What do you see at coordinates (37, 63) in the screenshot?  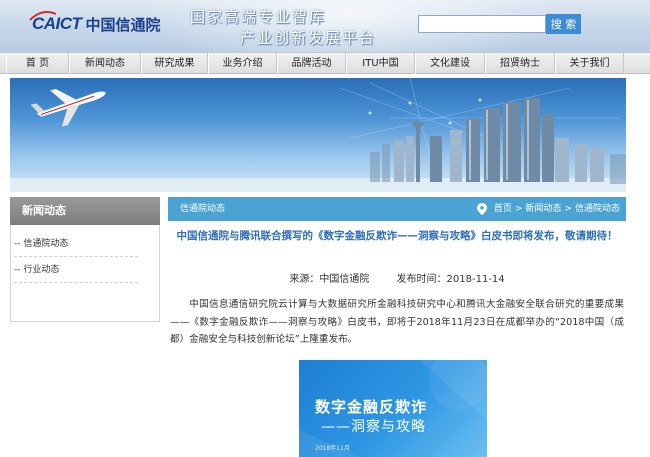 I see `nav-home: 首 页` at bounding box center [37, 63].